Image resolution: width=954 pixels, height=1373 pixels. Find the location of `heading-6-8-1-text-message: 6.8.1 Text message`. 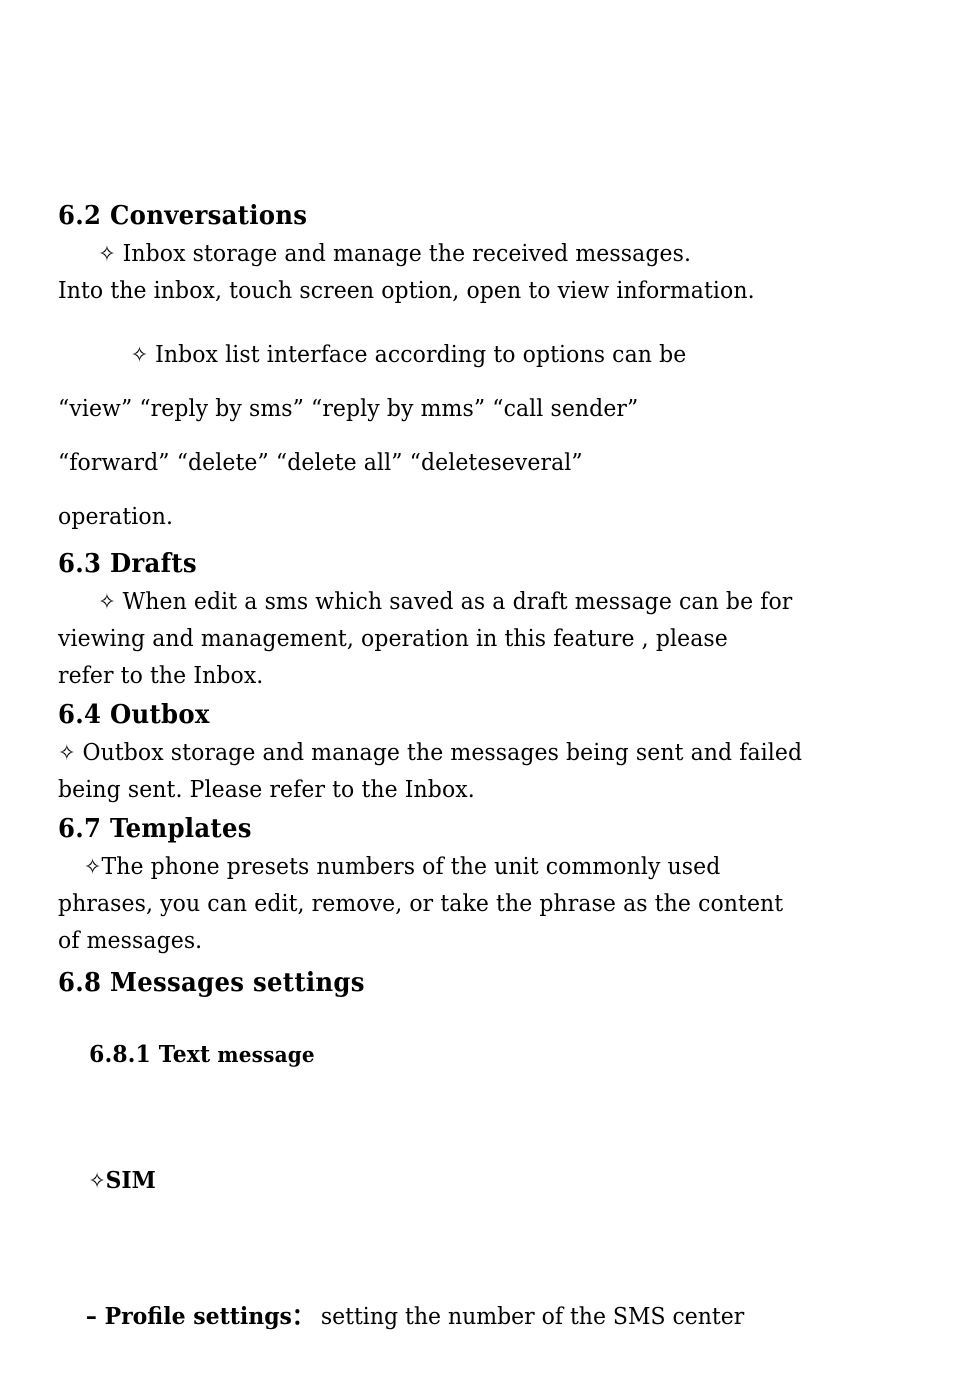

heading-6-8-1-text-message: 6.8.1 Text message is located at coordinates (447, 1055).